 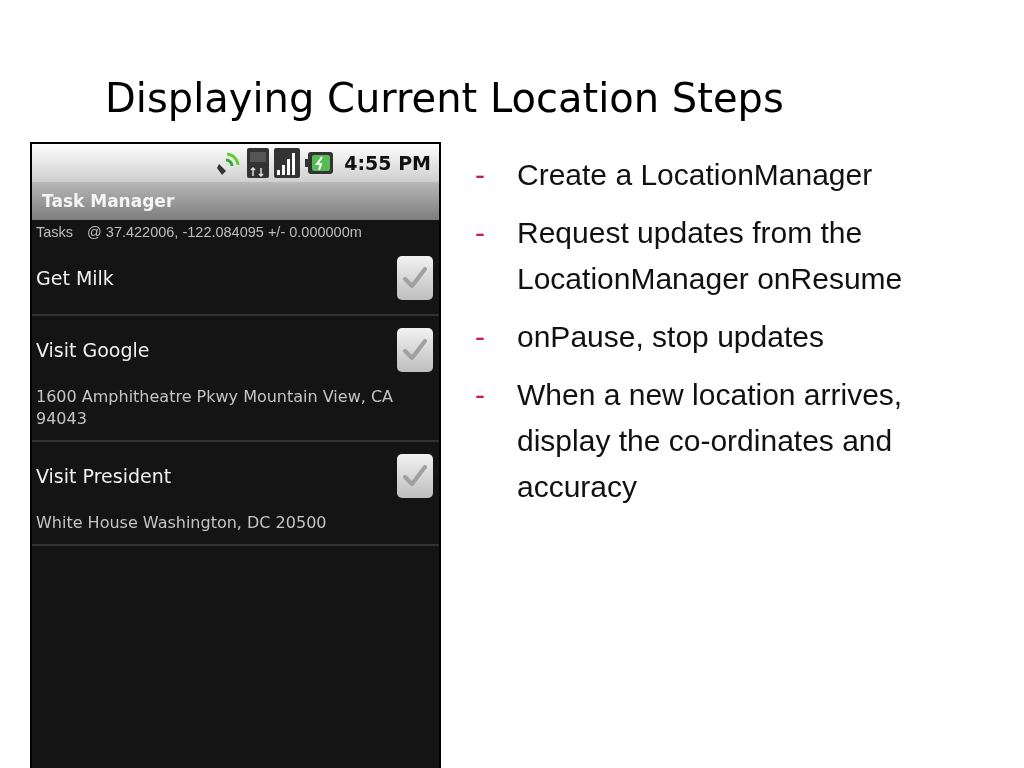 I want to click on slide-title: Displaying Current Location Steps, so click(x=445, y=98).